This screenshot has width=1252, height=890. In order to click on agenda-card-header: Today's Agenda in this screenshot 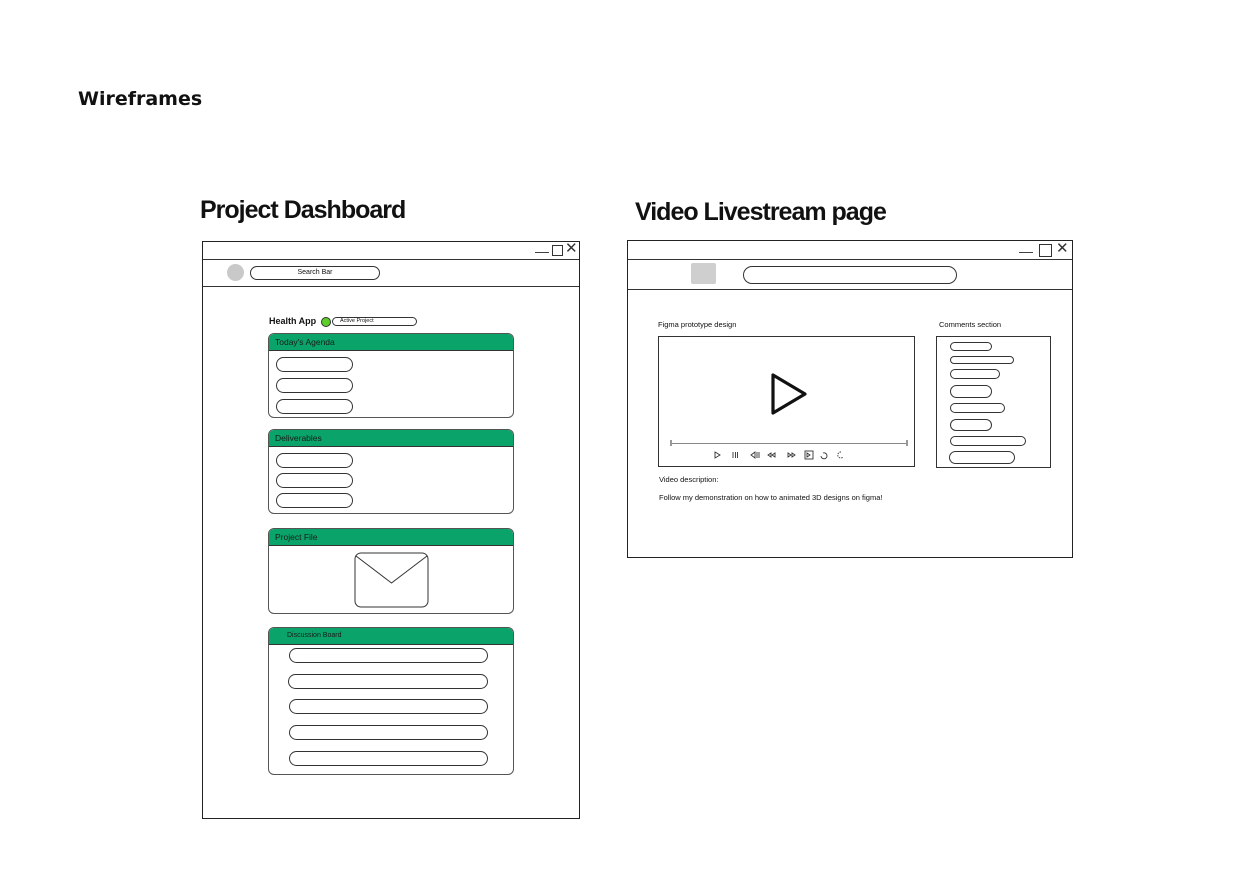, I will do `click(391, 342)`.